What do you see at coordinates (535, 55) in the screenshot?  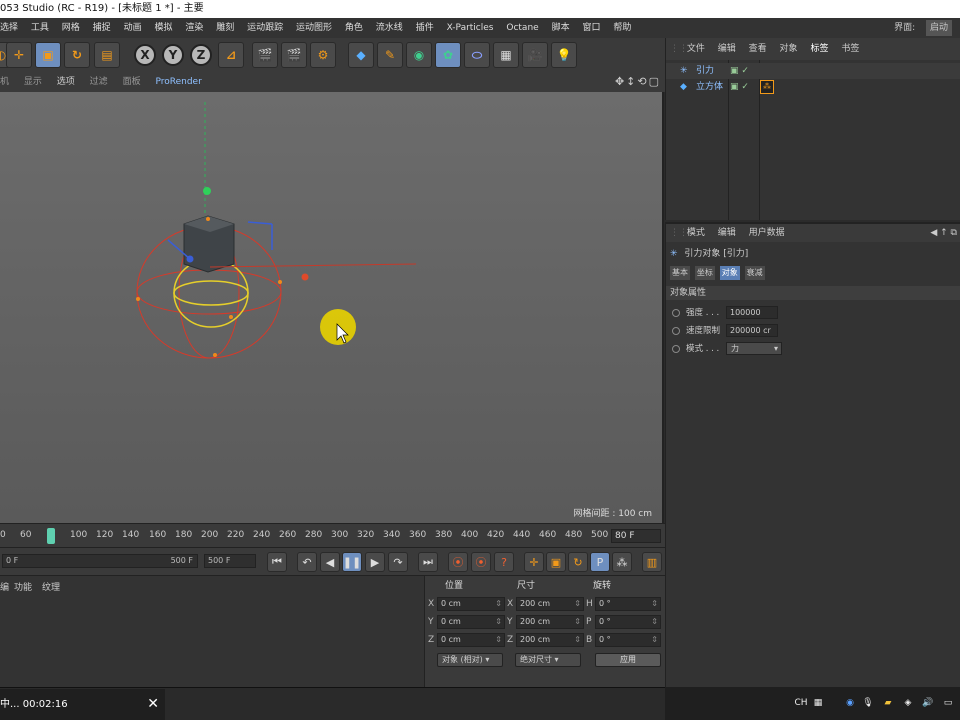 I see `camera-icon: 🎥` at bounding box center [535, 55].